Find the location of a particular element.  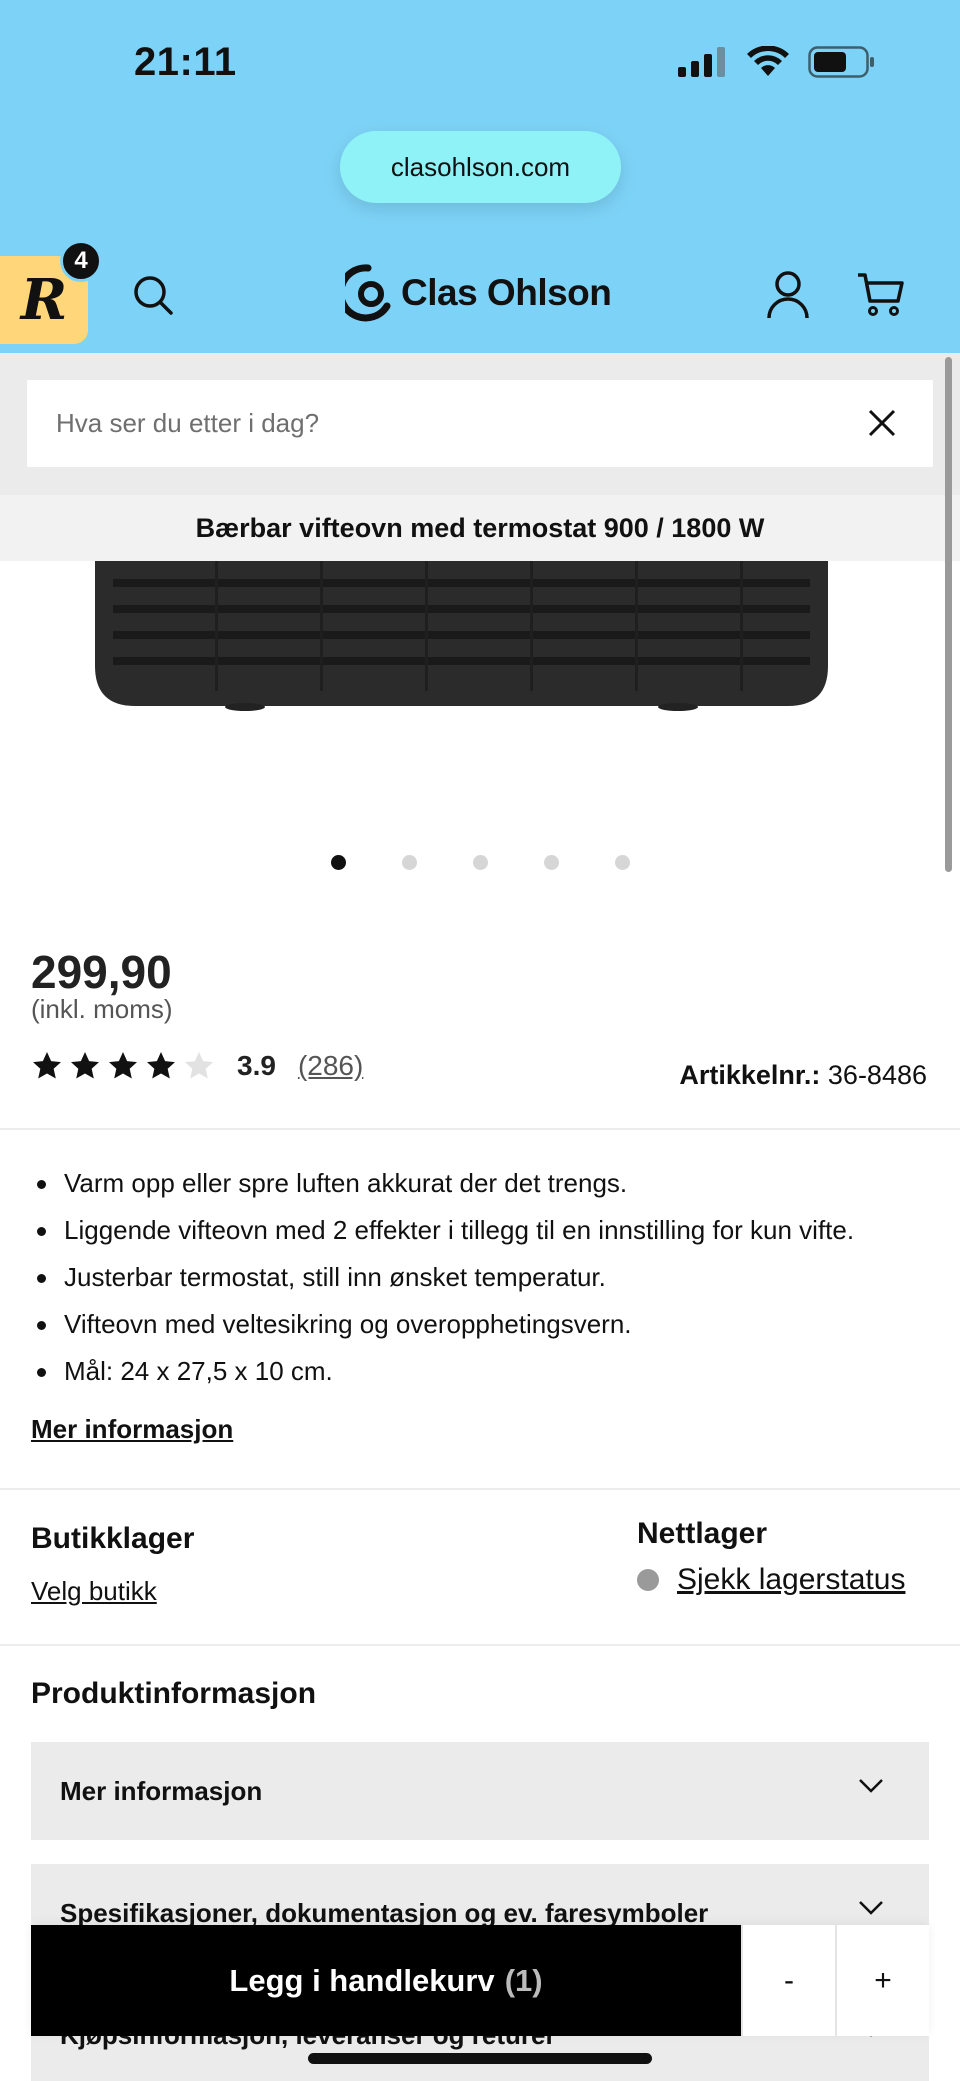

search-box is located at coordinates (480, 423).